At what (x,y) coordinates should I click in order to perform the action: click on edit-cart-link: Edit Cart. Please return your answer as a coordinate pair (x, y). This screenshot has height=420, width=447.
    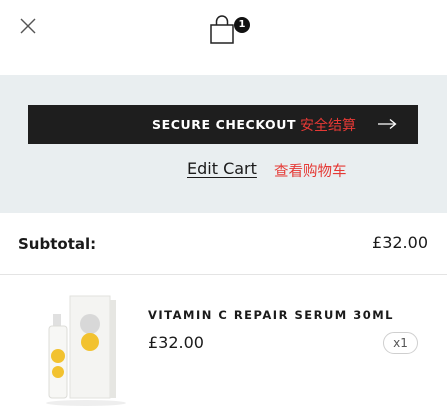
    Looking at the image, I should click on (222, 168).